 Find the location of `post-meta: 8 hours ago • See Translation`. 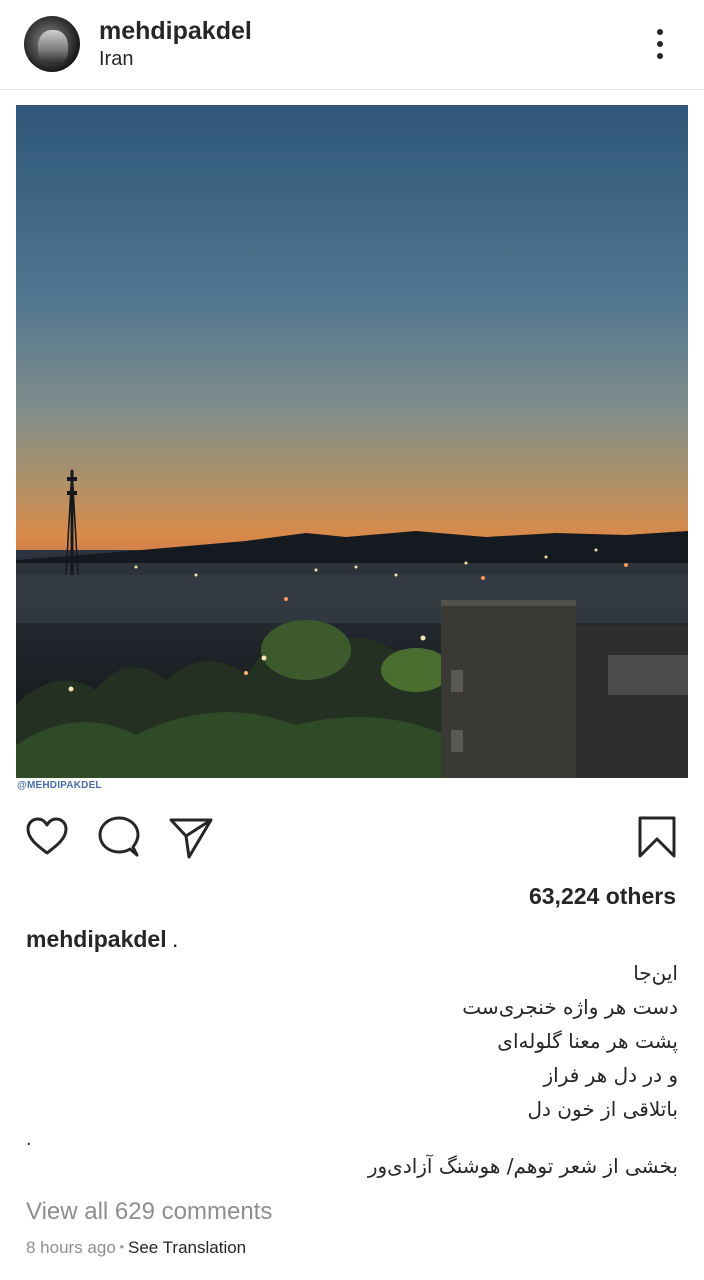

post-meta: 8 hours ago • See Translation is located at coordinates (136, 1248).